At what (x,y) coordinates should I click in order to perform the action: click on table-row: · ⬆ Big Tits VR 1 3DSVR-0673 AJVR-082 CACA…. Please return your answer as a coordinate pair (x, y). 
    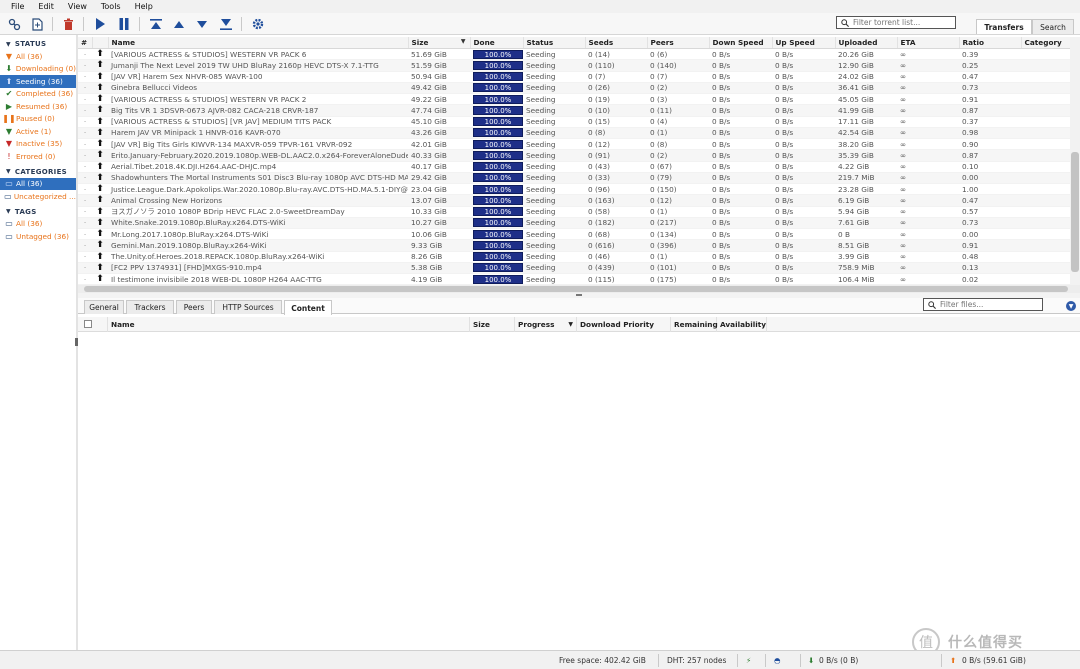
    Looking at the image, I should click on (579, 110).